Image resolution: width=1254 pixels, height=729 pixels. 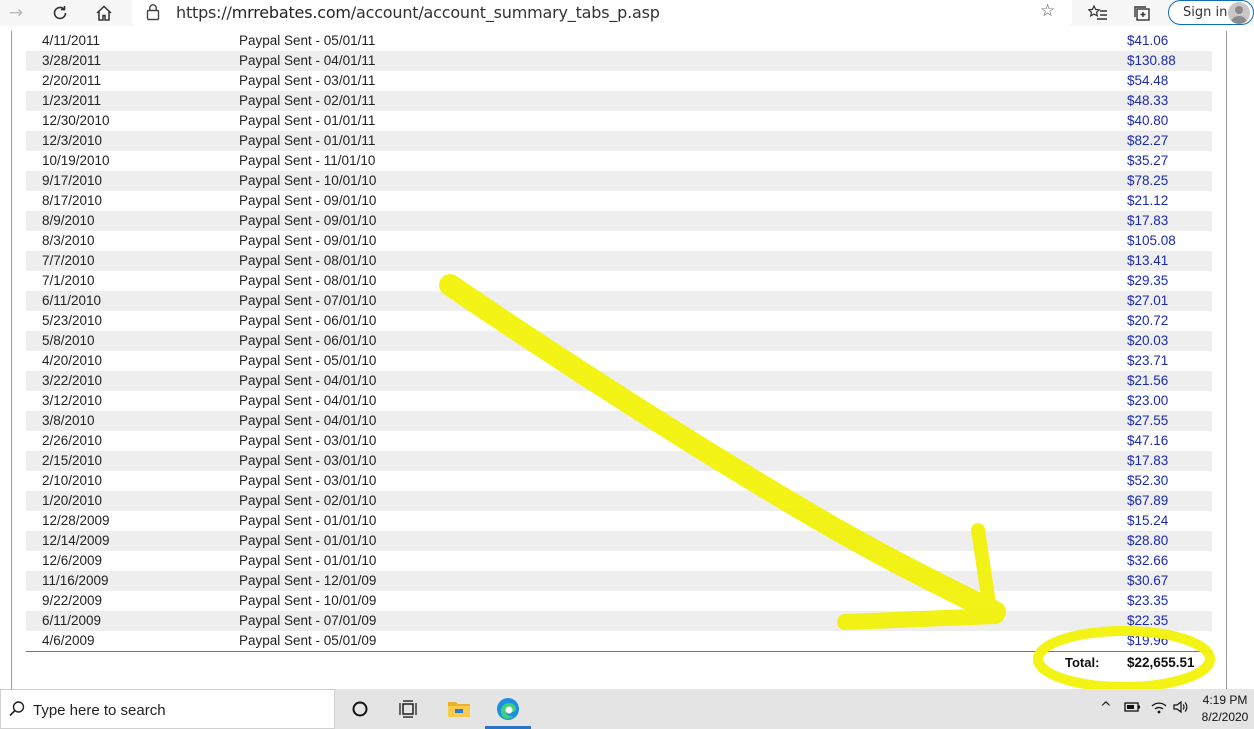 I want to click on payment-description: Paypal Sent - 09/01/10, so click(x=308, y=240).